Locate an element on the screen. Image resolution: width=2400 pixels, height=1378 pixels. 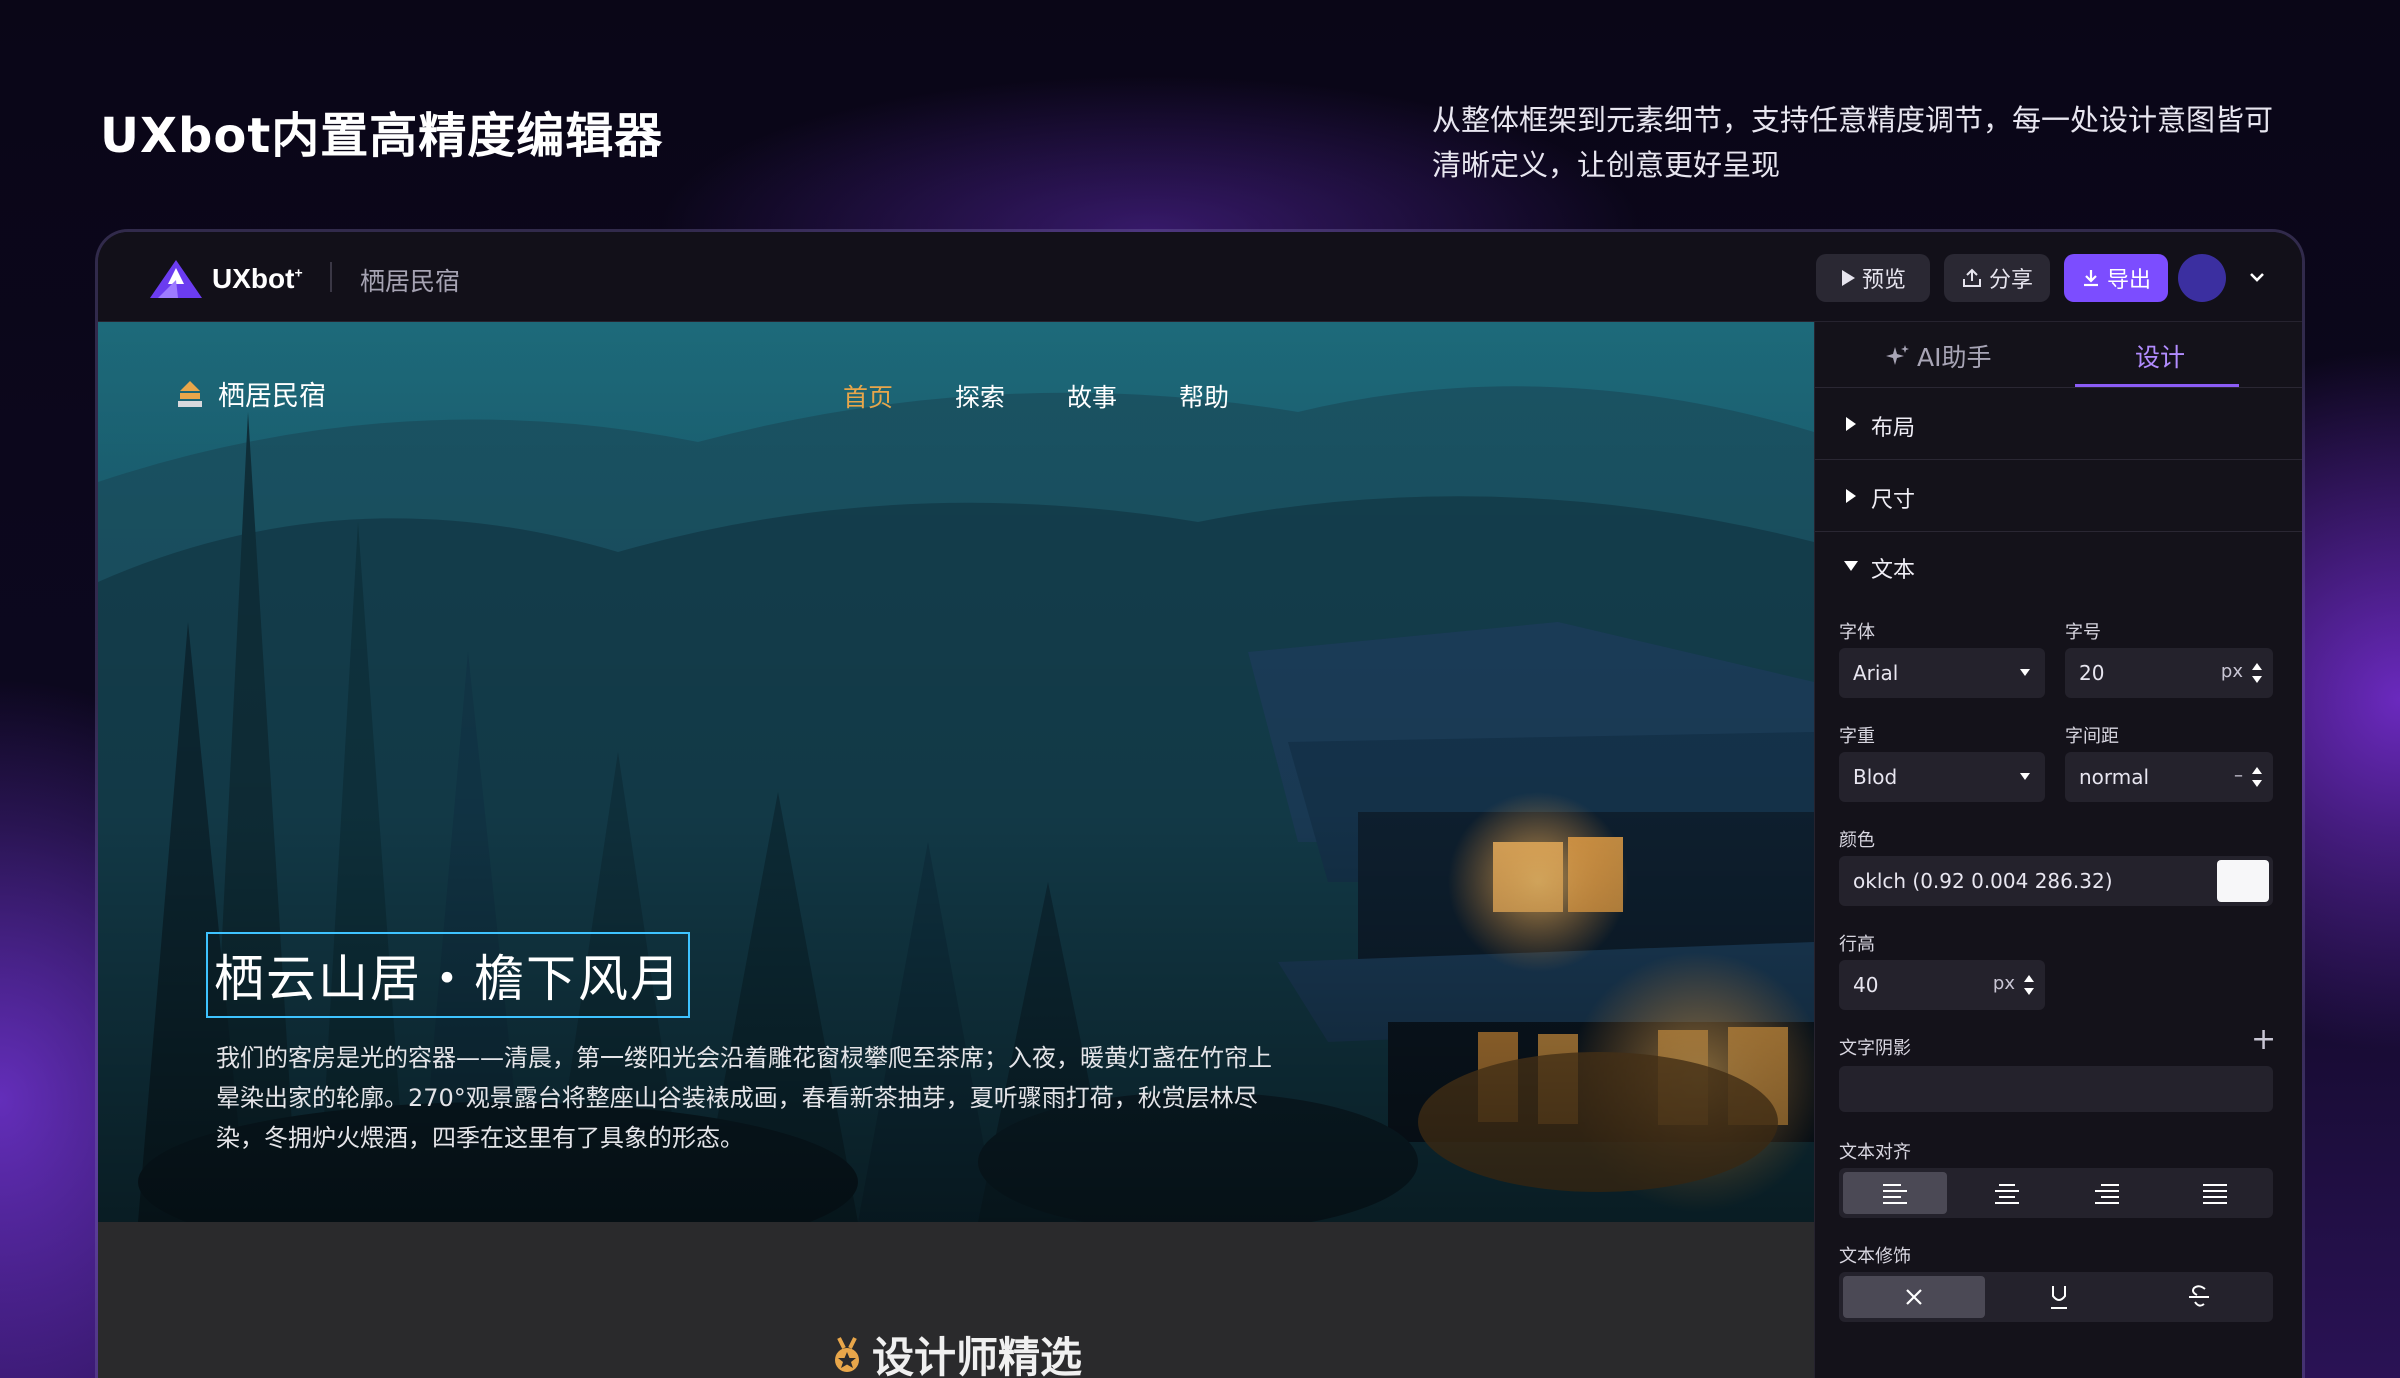
share-button: 分享 is located at coordinates (1997, 278).